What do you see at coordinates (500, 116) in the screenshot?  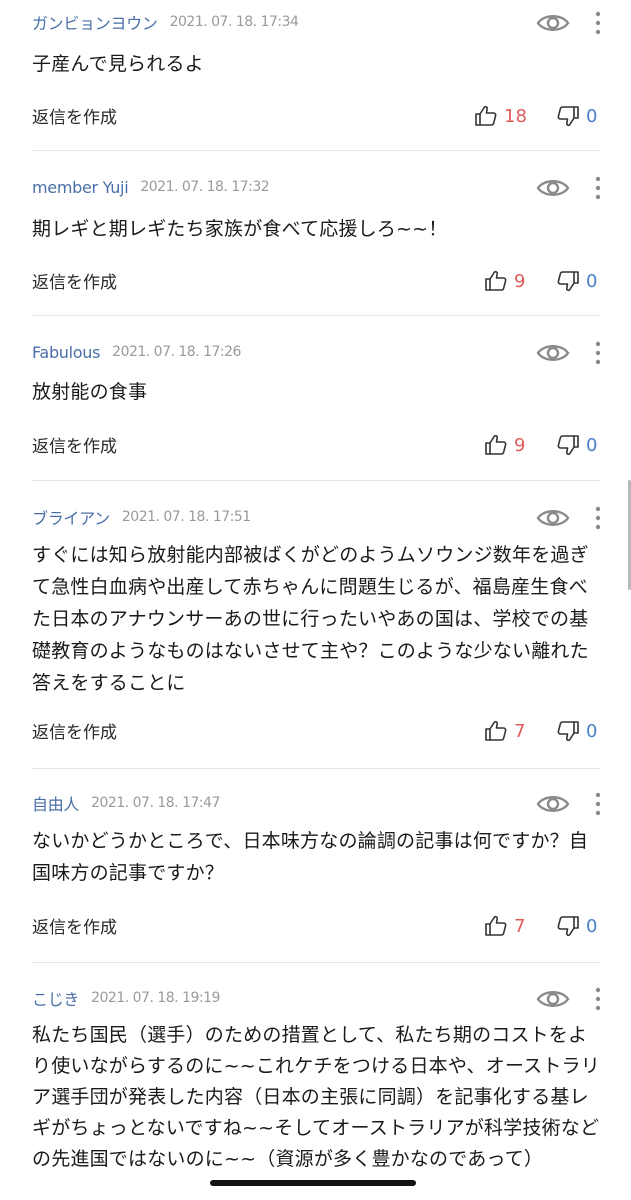 I see `like-button: 18` at bounding box center [500, 116].